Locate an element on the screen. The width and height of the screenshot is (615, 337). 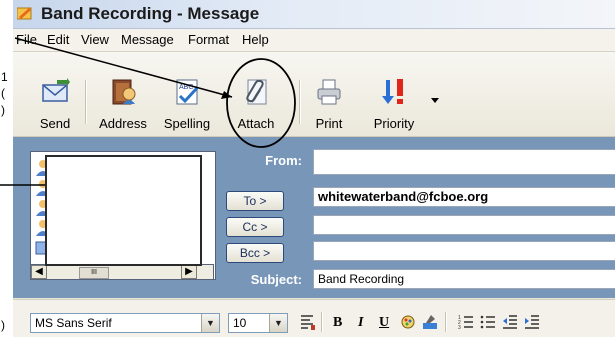
printer-icon is located at coordinates (329, 92).